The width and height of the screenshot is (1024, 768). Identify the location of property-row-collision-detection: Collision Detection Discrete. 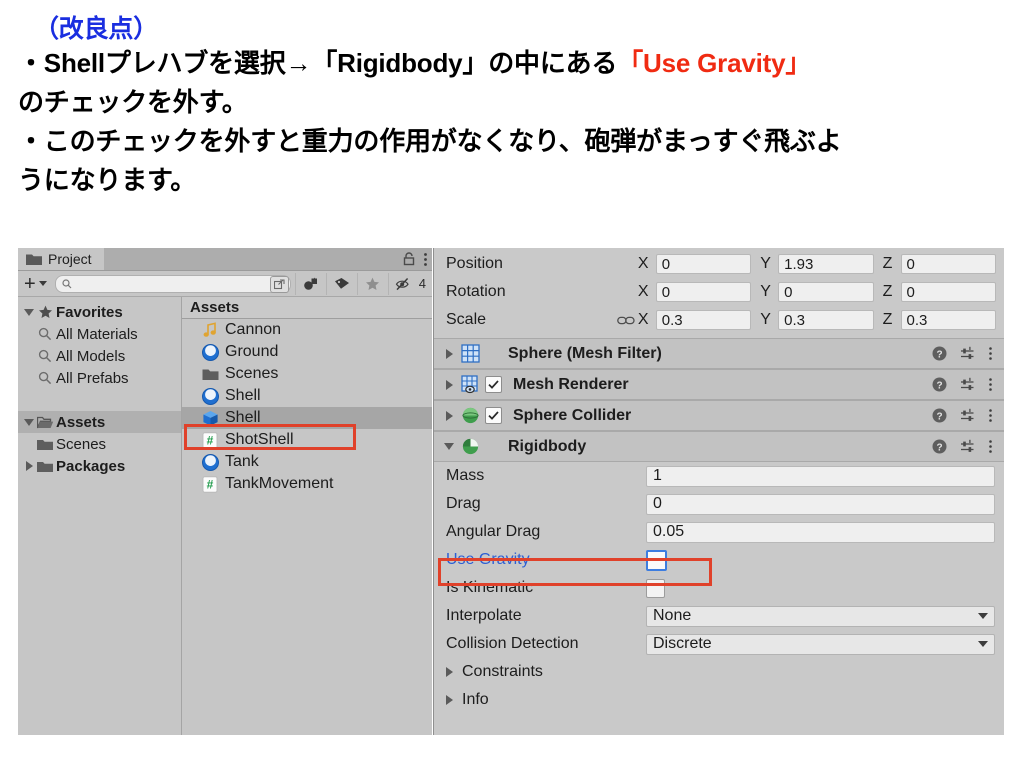
(719, 644).